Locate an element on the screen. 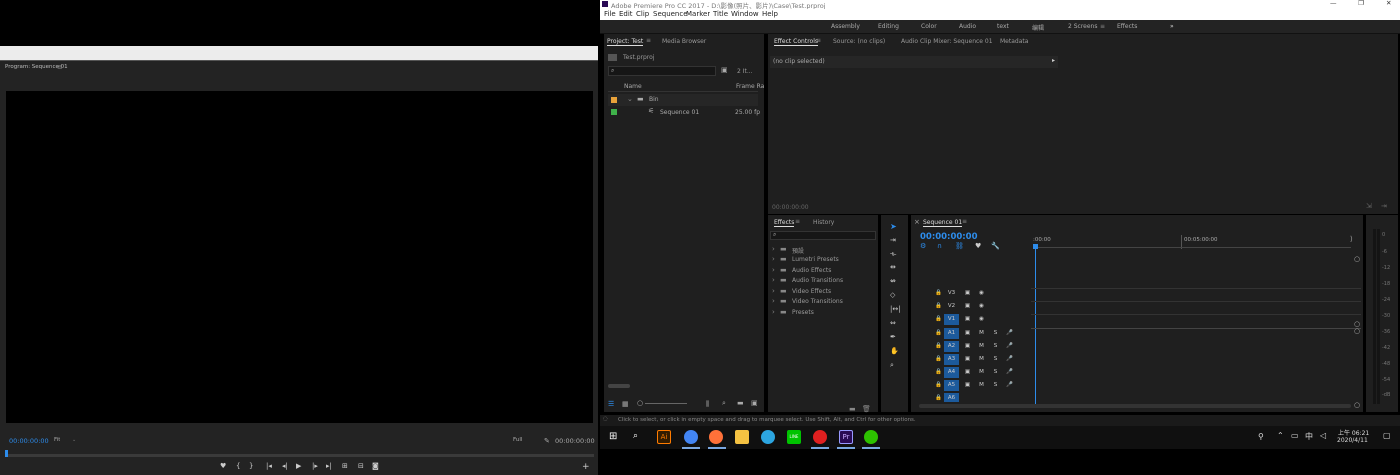 The height and width of the screenshot is (475, 1400). camera-icon: ◙ is located at coordinates (375, 466).